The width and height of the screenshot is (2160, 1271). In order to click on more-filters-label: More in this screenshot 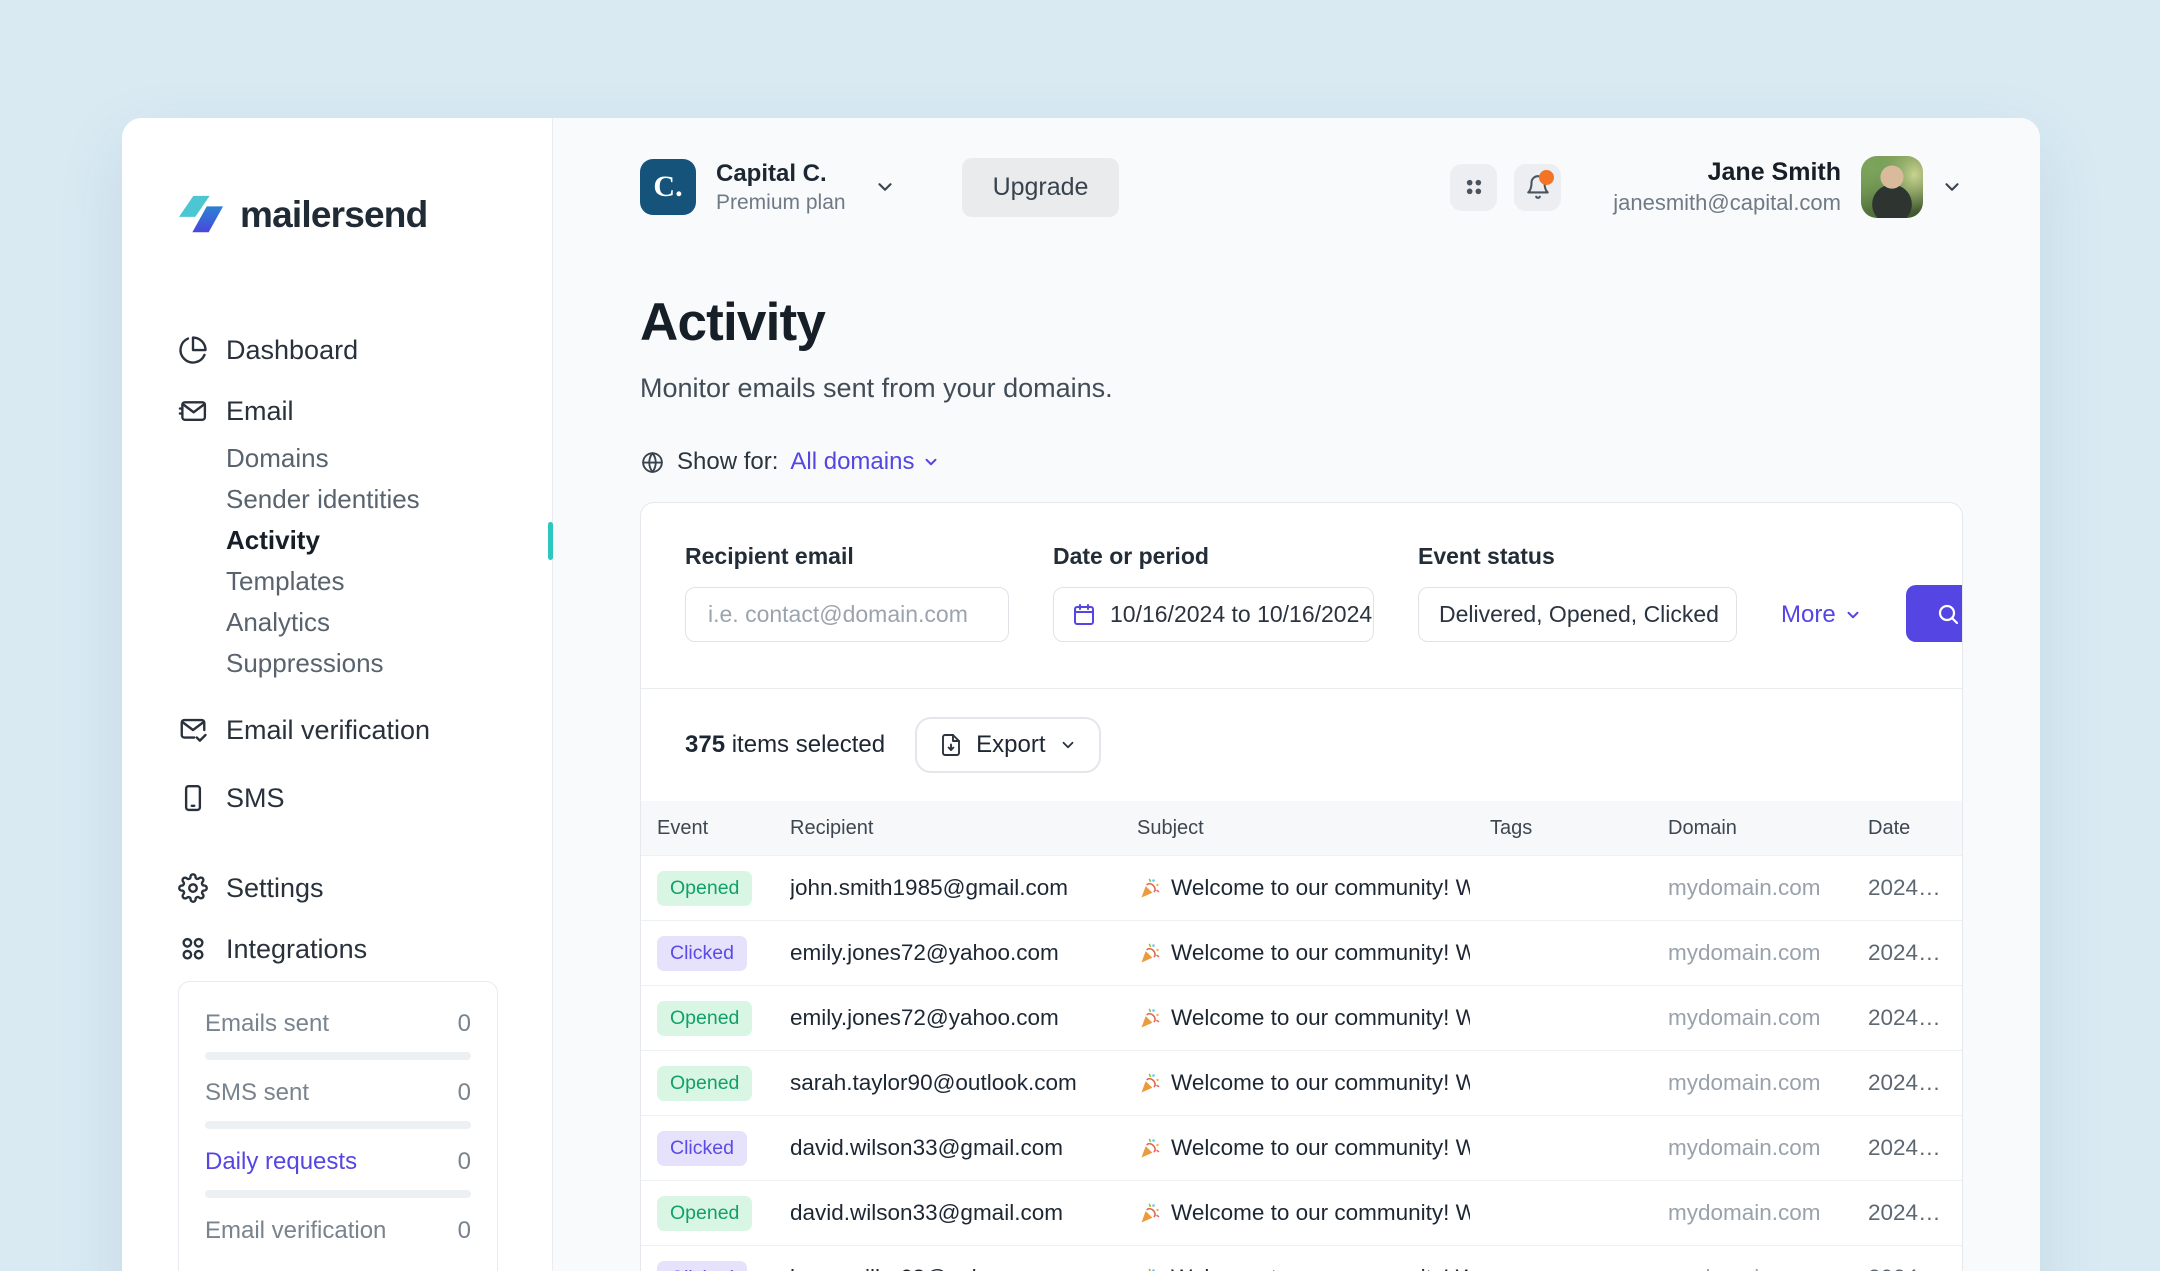, I will do `click(1808, 614)`.